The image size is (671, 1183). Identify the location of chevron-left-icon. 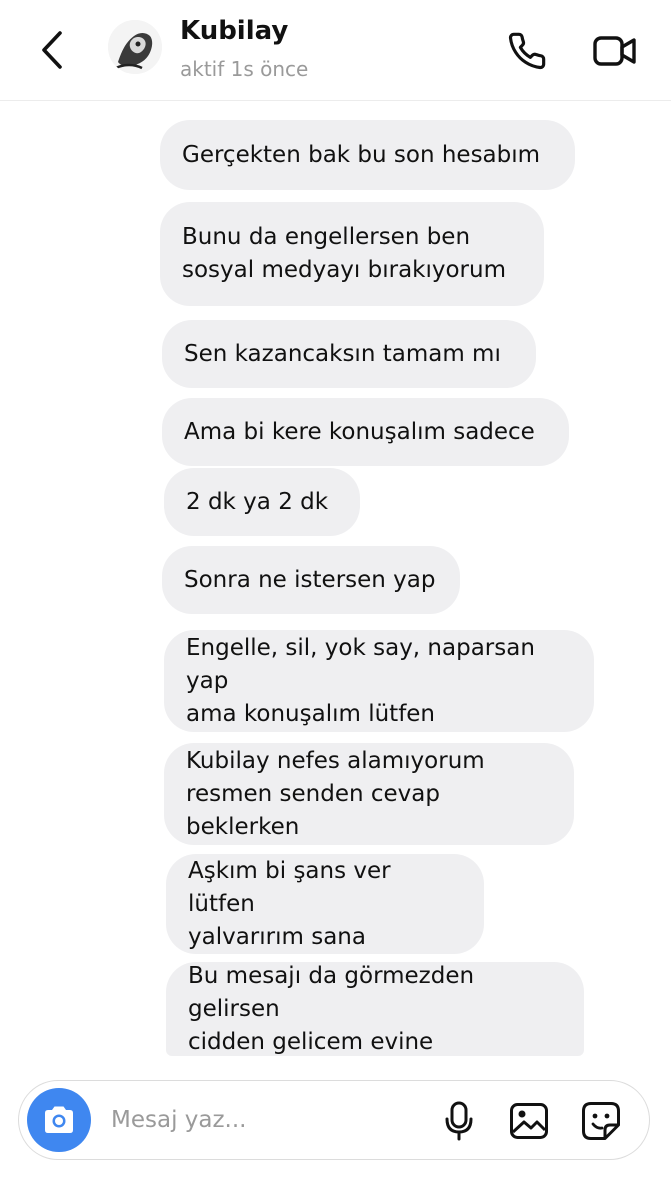
(52, 50).